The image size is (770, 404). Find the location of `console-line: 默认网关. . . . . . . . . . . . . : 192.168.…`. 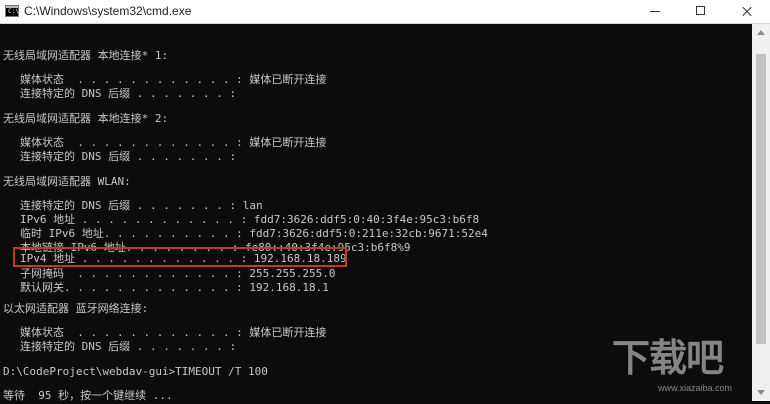

console-line: 默认网关. . . . . . . . . . . . . : 192.168.… is located at coordinates (174, 287).